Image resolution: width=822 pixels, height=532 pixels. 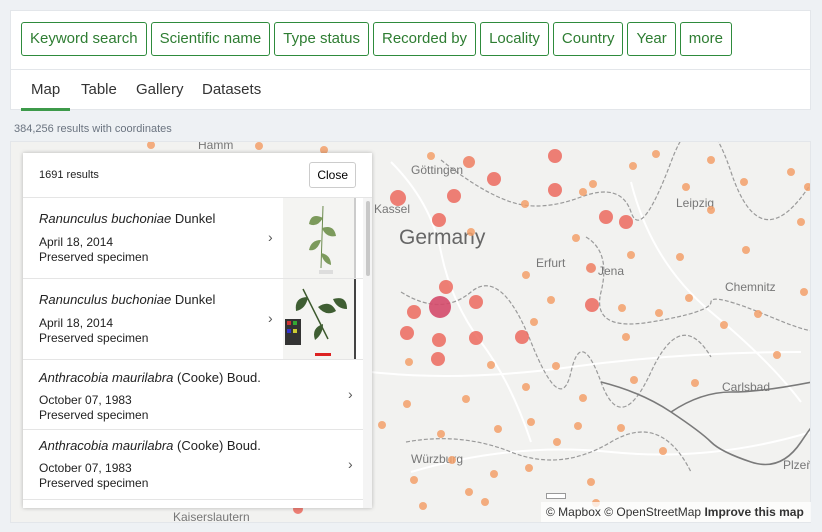 What do you see at coordinates (332, 175) in the screenshot?
I see `close-button: Close` at bounding box center [332, 175].